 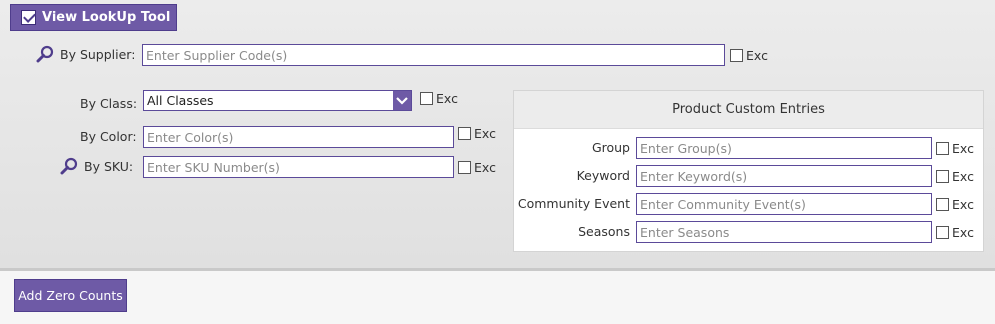 What do you see at coordinates (464, 167) in the screenshot?
I see `sku-exc-checkbox` at bounding box center [464, 167].